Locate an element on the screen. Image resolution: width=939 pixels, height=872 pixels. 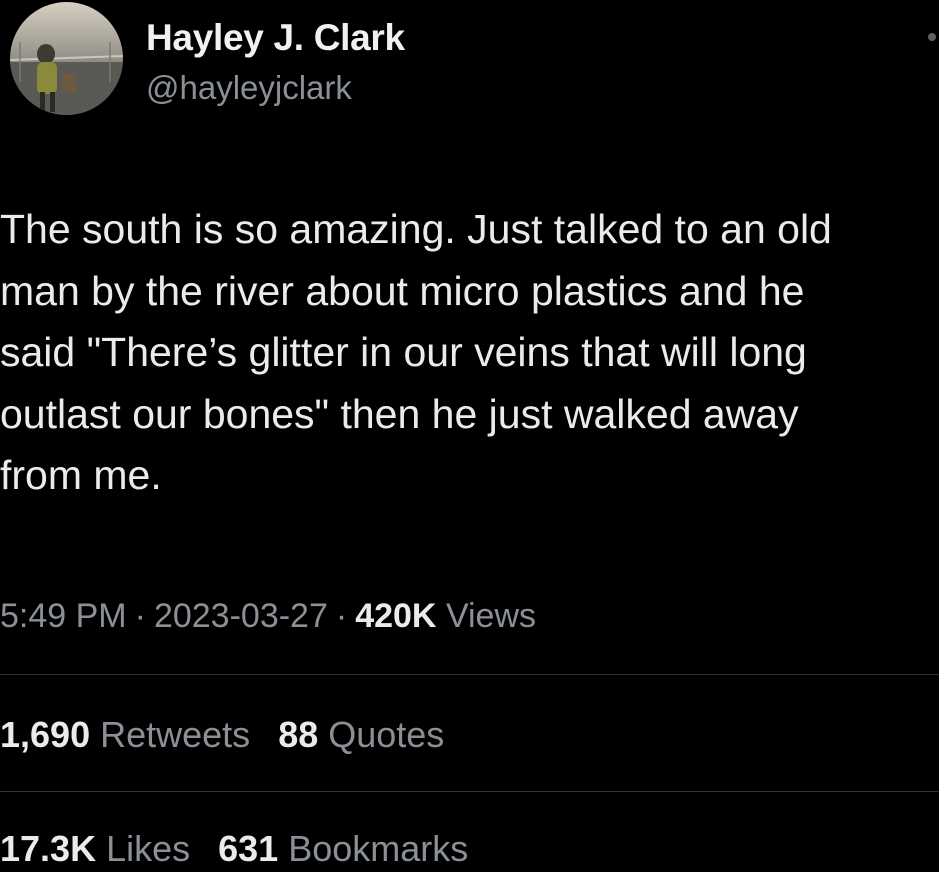
retweets-stat: 1,690 Retweets is located at coordinates (125, 735).